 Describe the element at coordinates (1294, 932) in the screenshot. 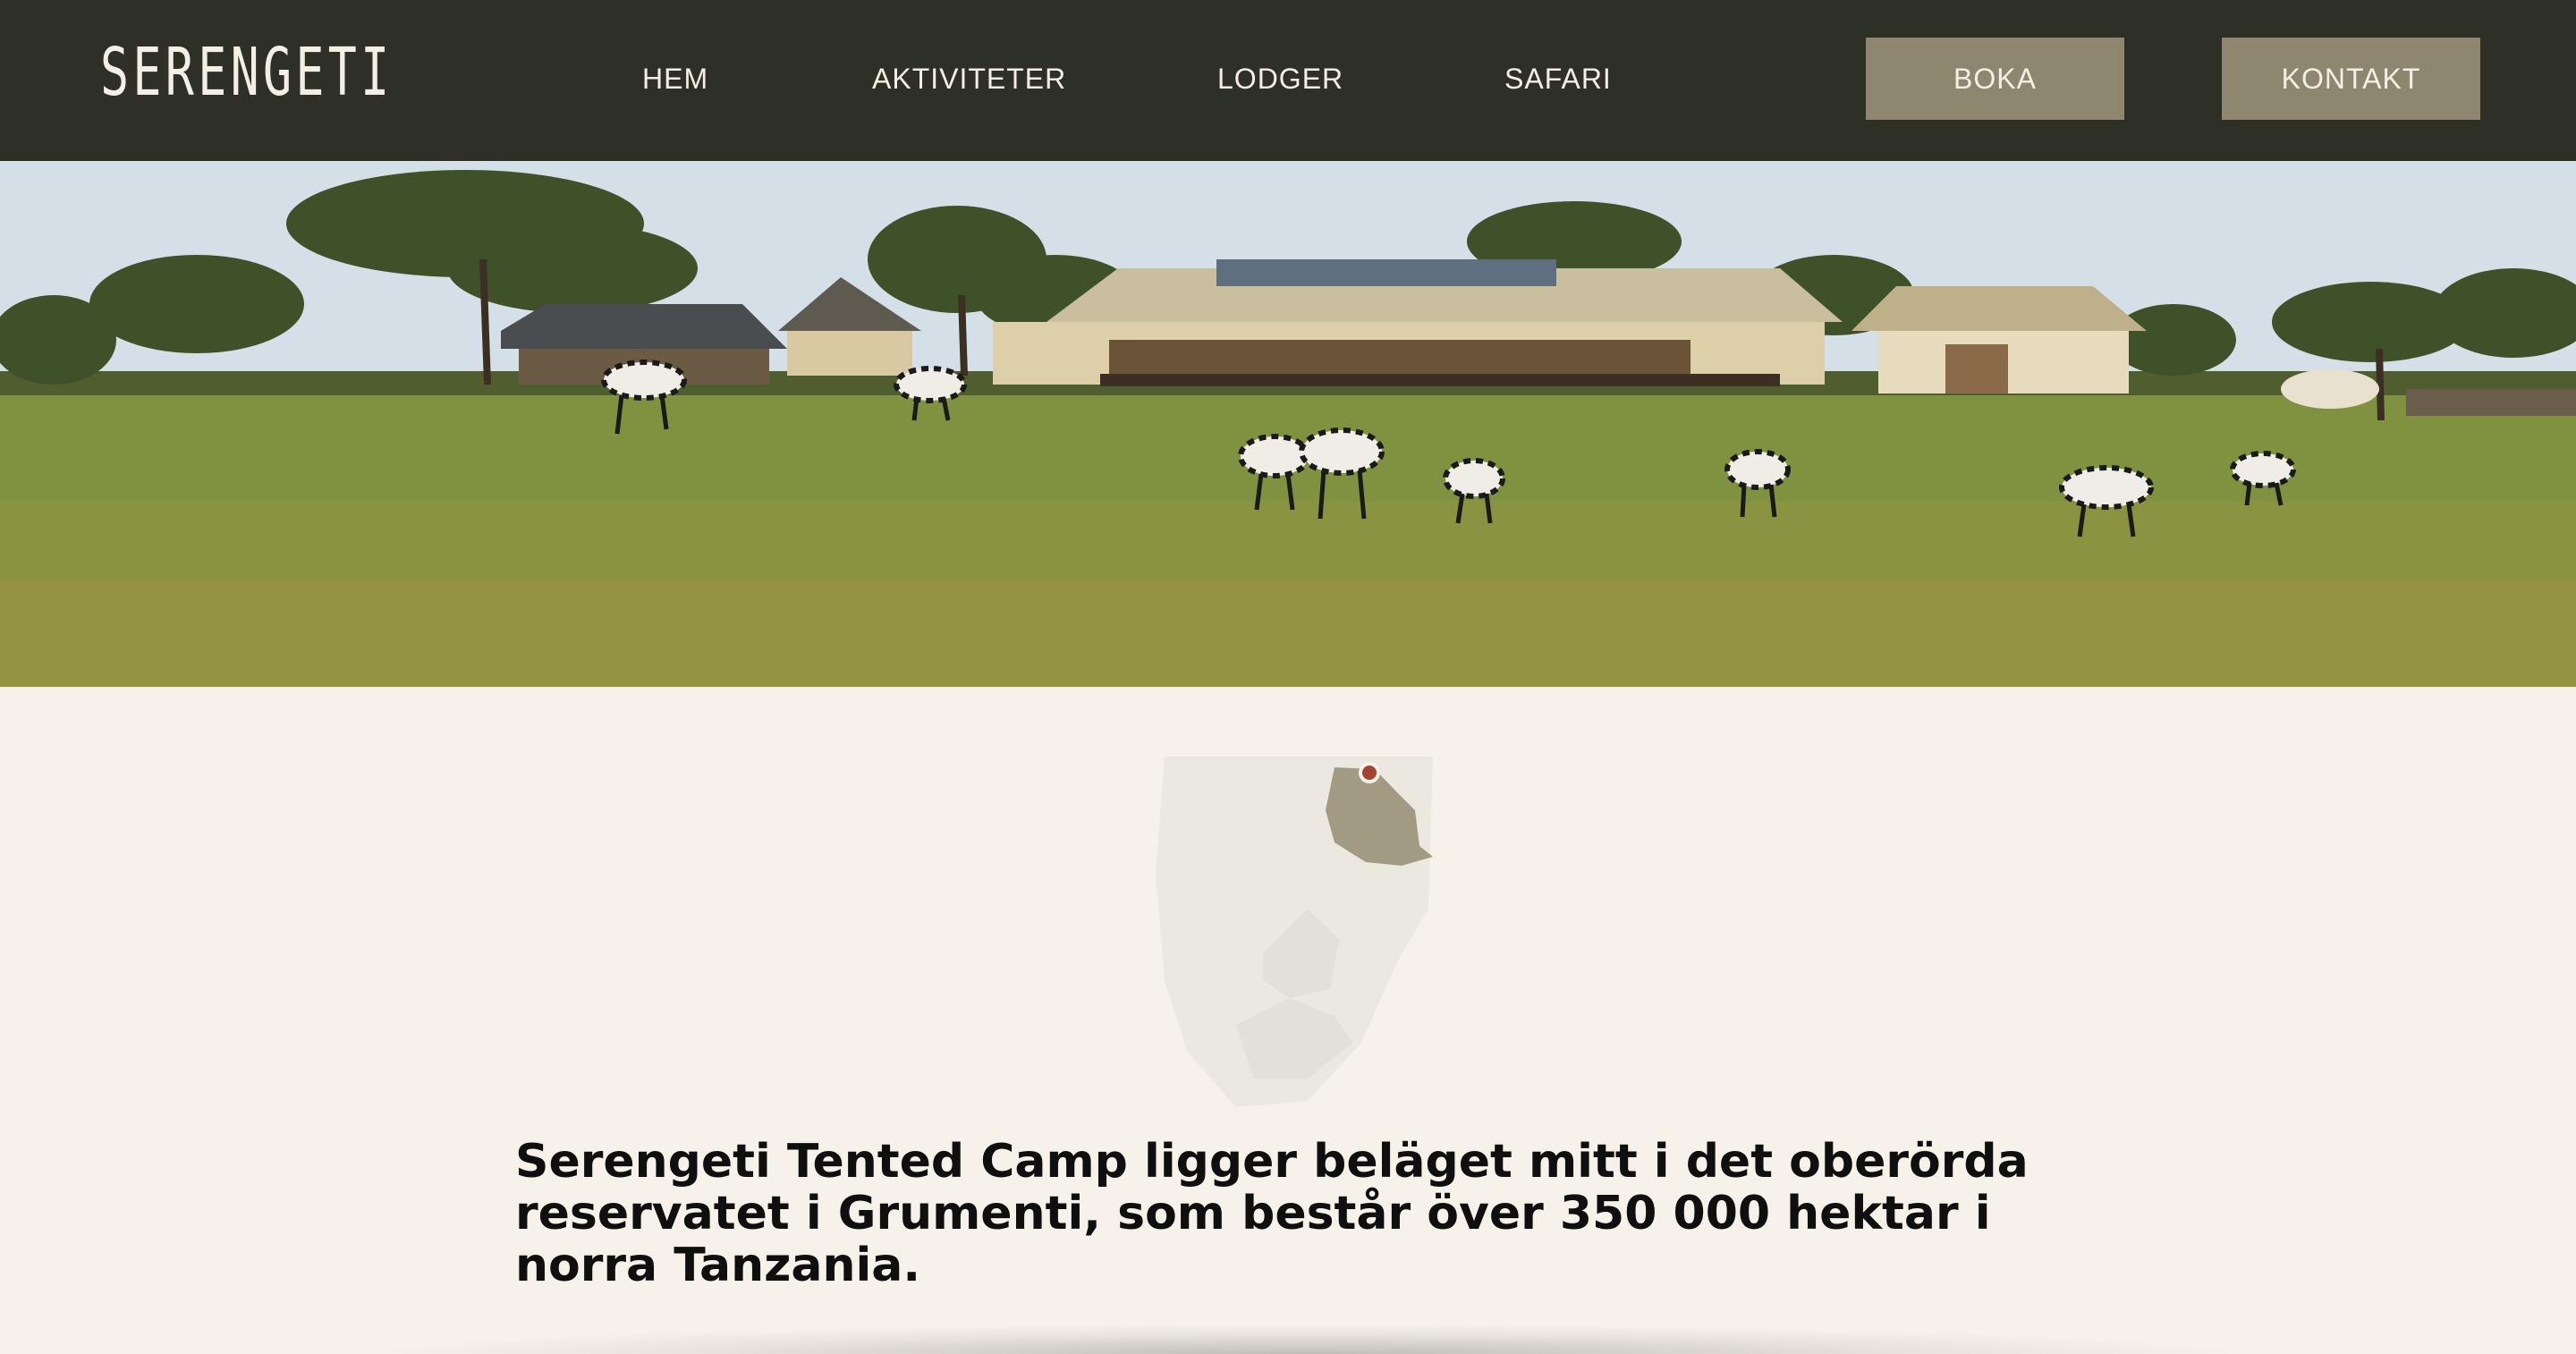

I see `africa-location-map` at that location.